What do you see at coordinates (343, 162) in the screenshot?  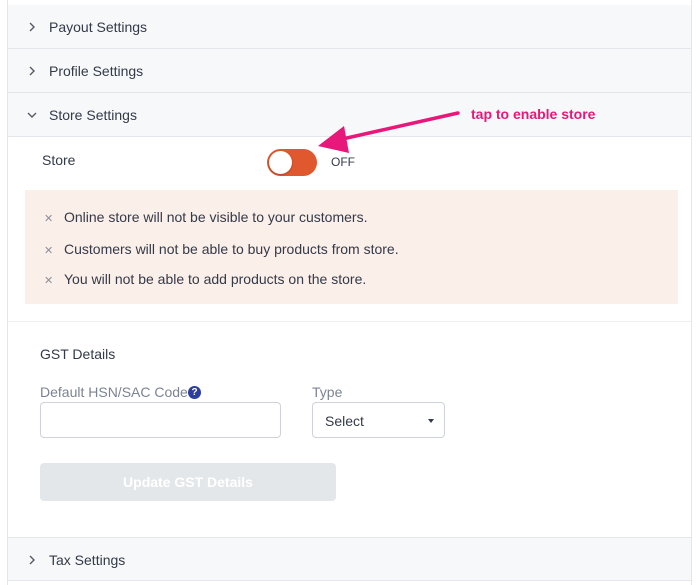 I see `toggle-state-label: OFF` at bounding box center [343, 162].